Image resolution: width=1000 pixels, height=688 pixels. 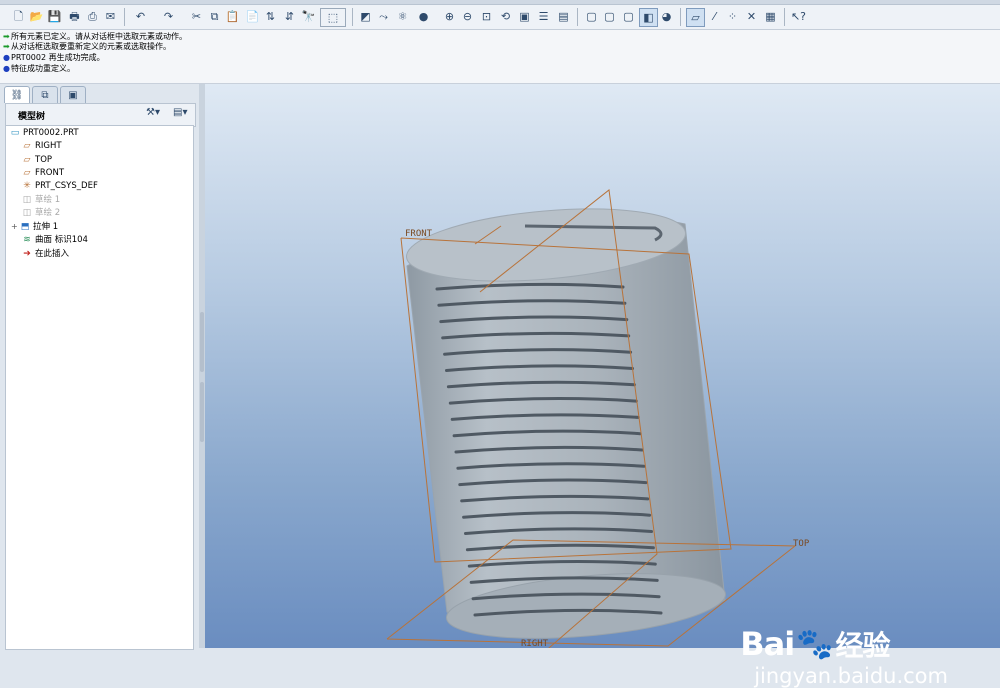 I want to click on named-views-icon: ▣, so click(x=524, y=16).